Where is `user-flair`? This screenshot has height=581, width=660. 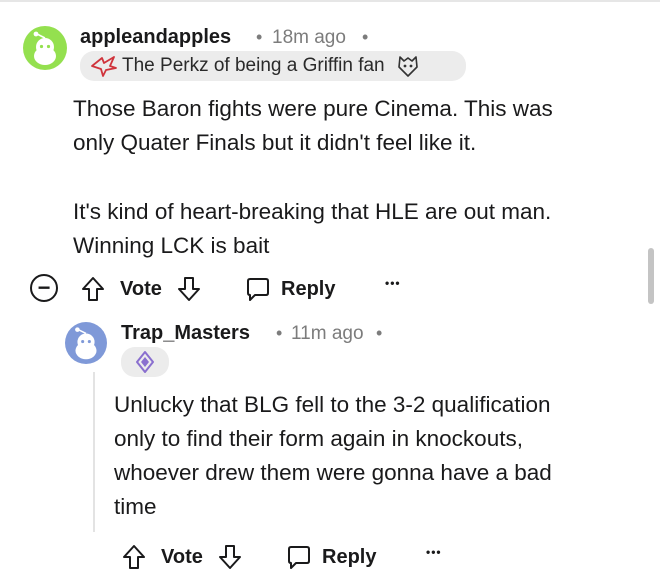 user-flair is located at coordinates (145, 362).